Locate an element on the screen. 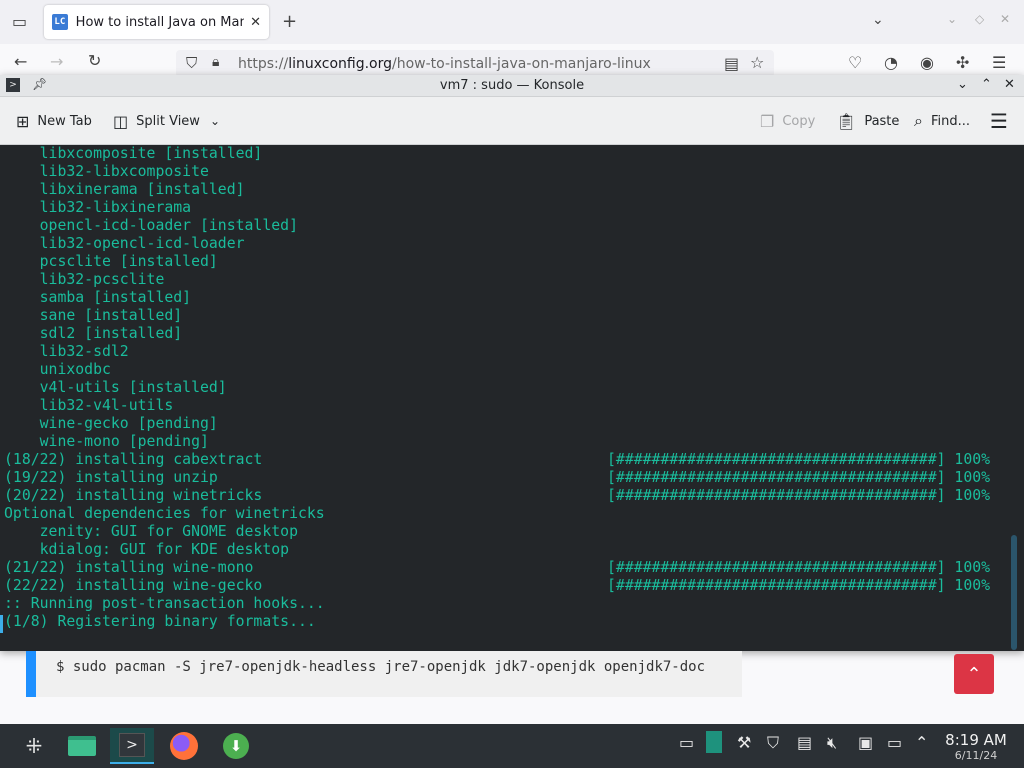 This screenshot has height=768, width=1024. copy-icon: ❐ is located at coordinates (767, 121).